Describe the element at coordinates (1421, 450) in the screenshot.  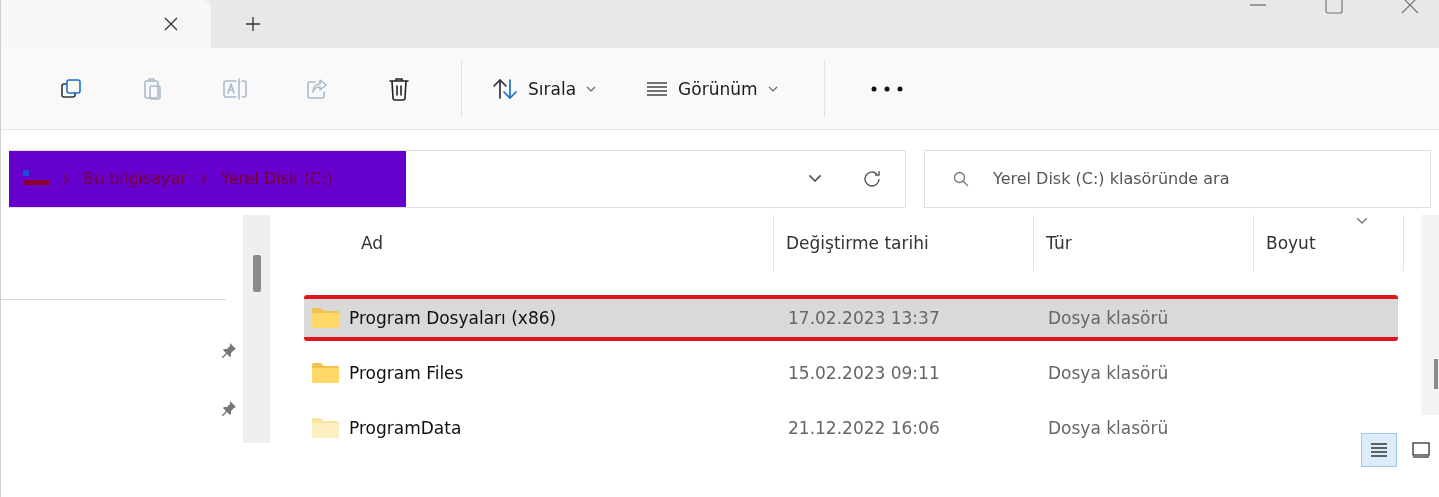
I see `tile-icon` at that location.